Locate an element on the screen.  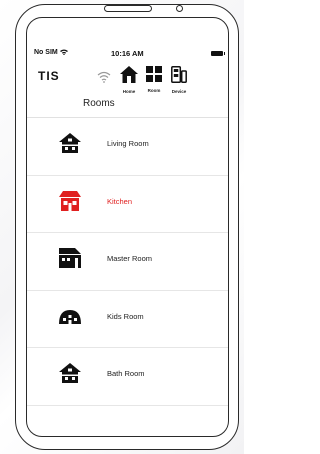
kitchen-house-icon is located at coordinates (70, 200).